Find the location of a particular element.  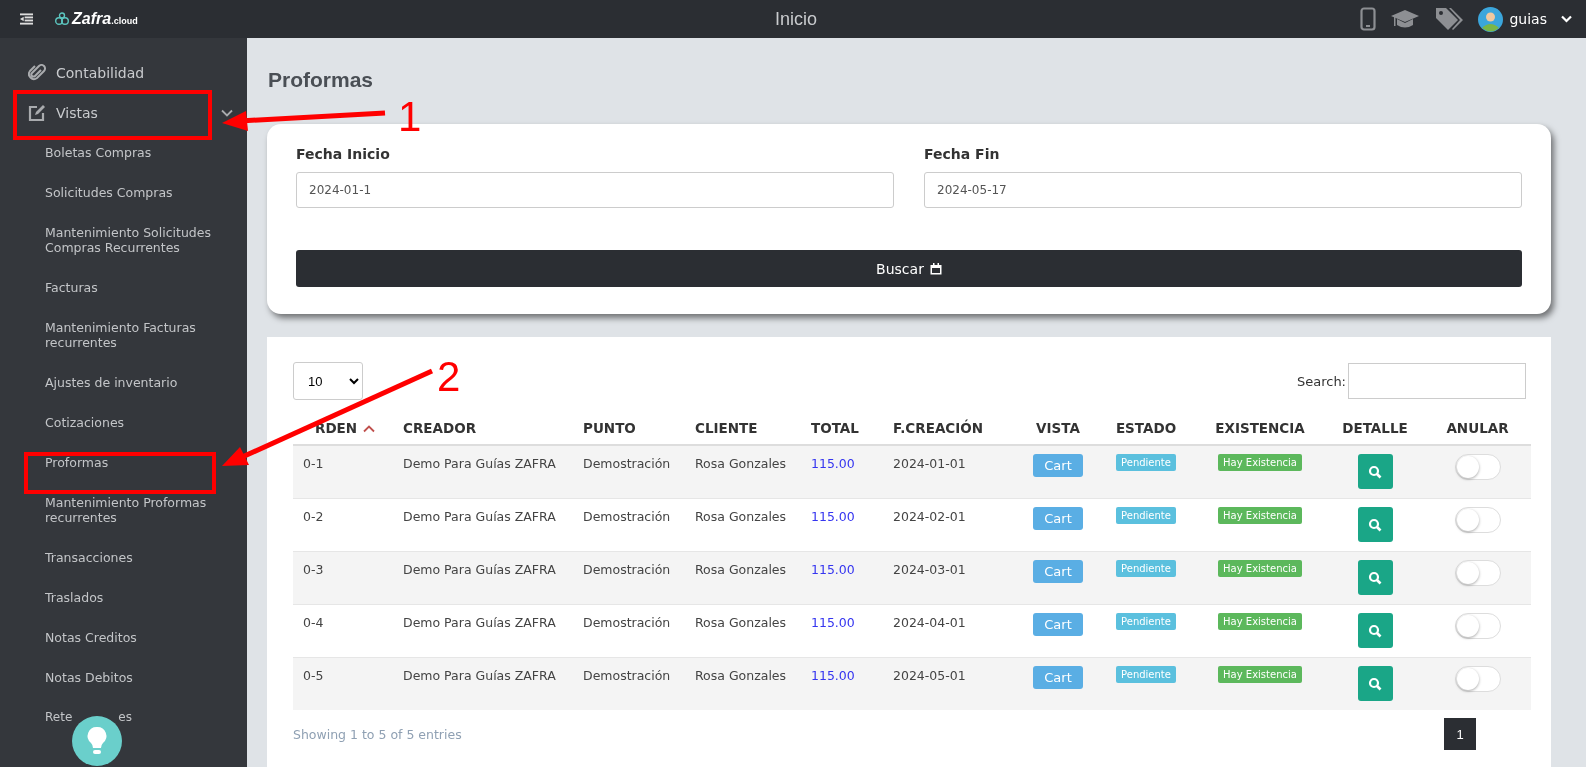

user-avatar is located at coordinates (1491, 19).